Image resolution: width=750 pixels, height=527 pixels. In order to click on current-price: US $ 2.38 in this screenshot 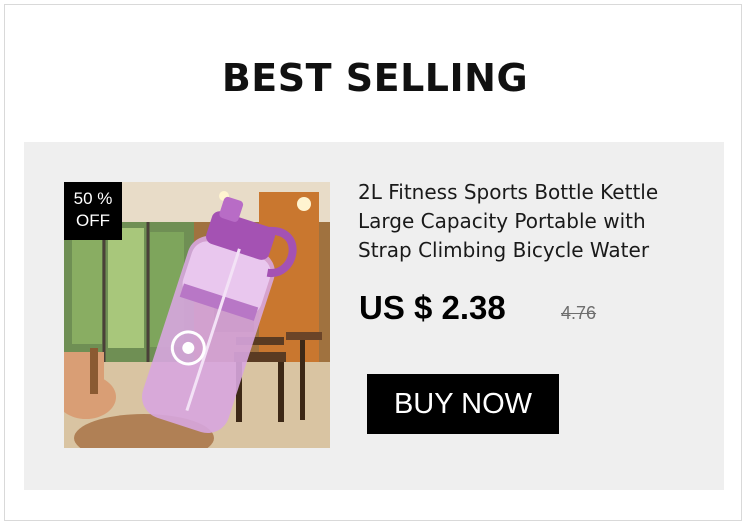, I will do `click(432, 307)`.